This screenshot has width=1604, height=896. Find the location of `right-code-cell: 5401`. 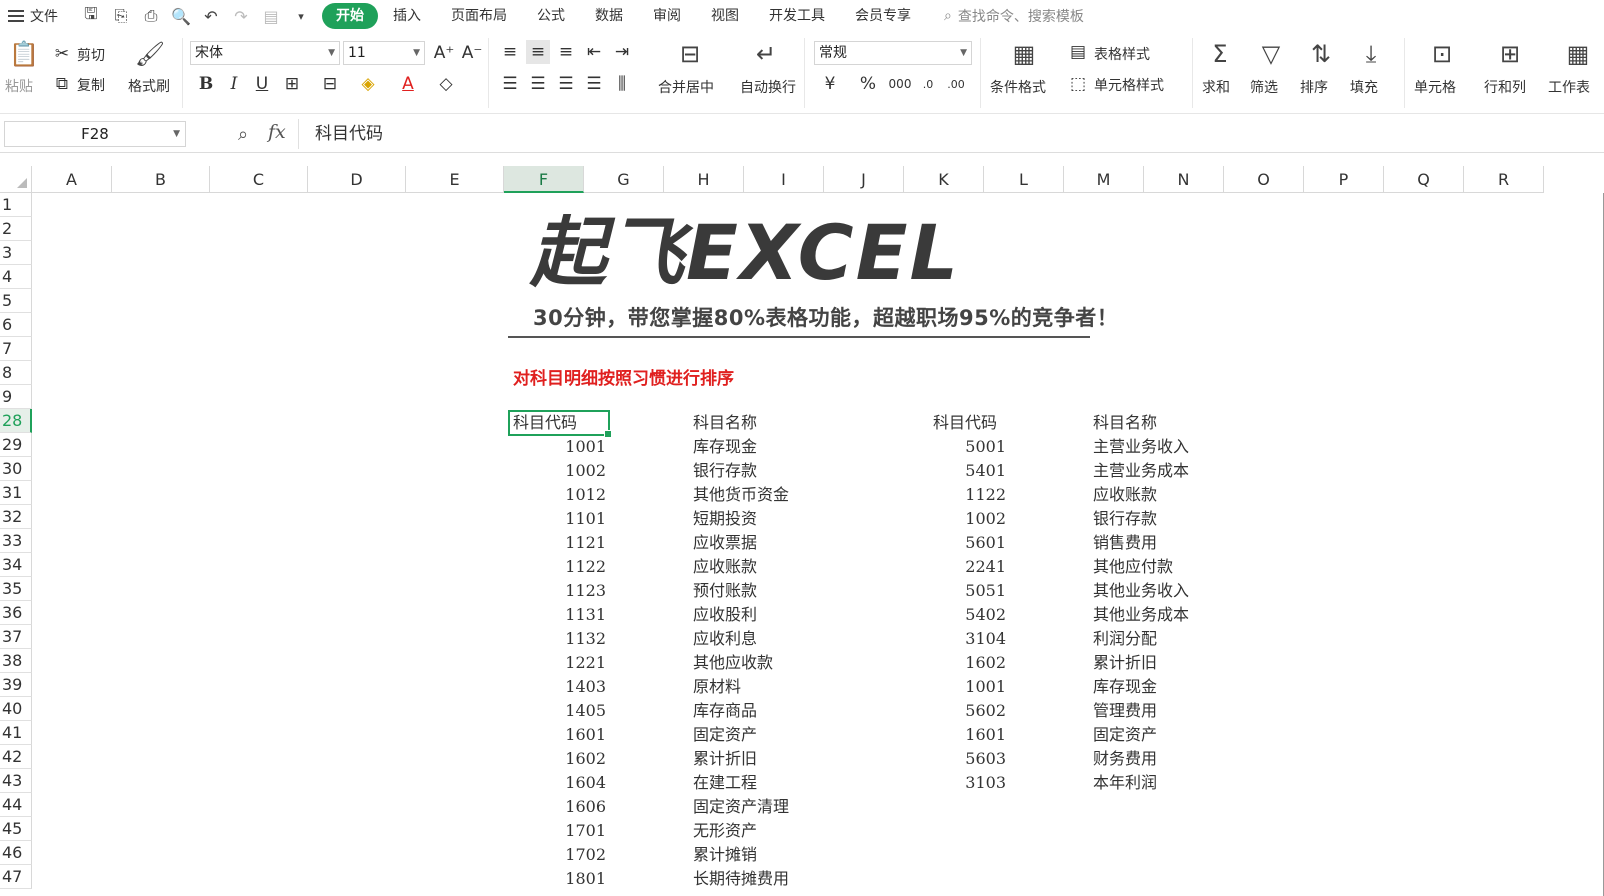

right-code-cell: 5401 is located at coordinates (961, 471).